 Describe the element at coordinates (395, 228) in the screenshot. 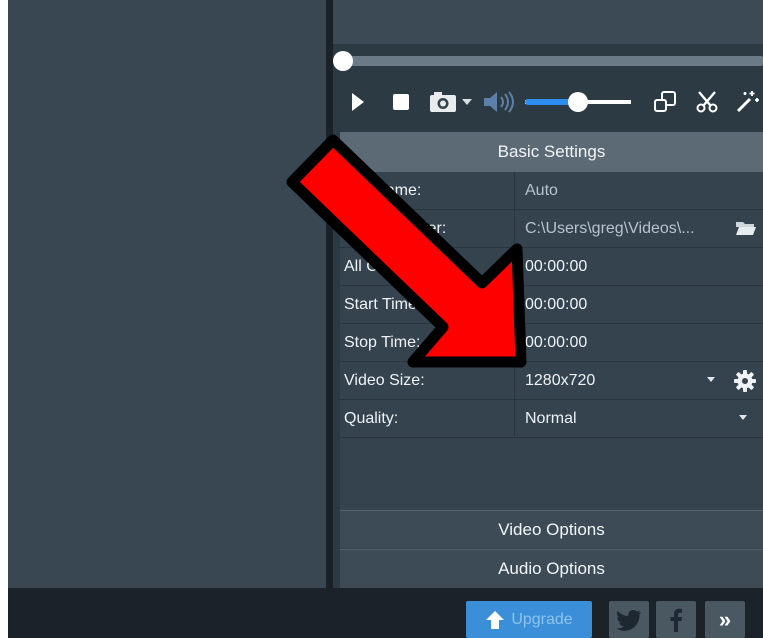

I see `setting-label: Output Folder:` at that location.